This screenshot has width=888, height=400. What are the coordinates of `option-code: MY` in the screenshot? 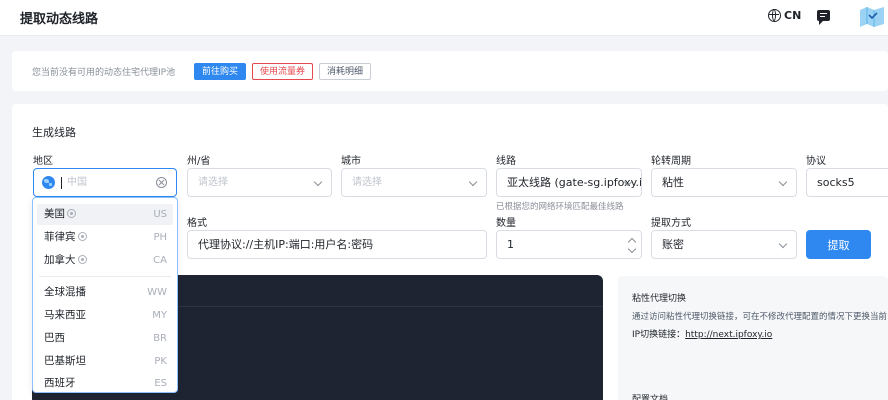 It's located at (159, 315).